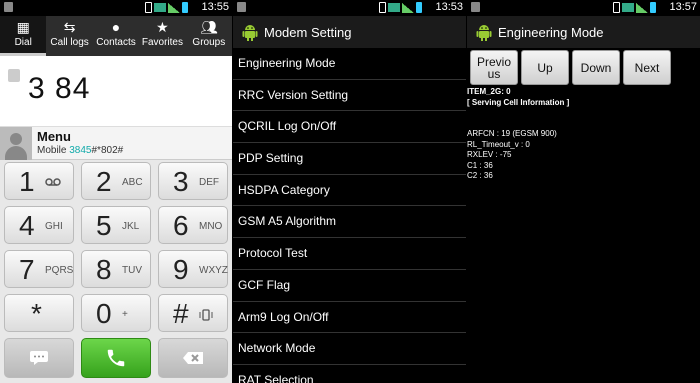  I want to click on key-letters: JKL, so click(131, 226).